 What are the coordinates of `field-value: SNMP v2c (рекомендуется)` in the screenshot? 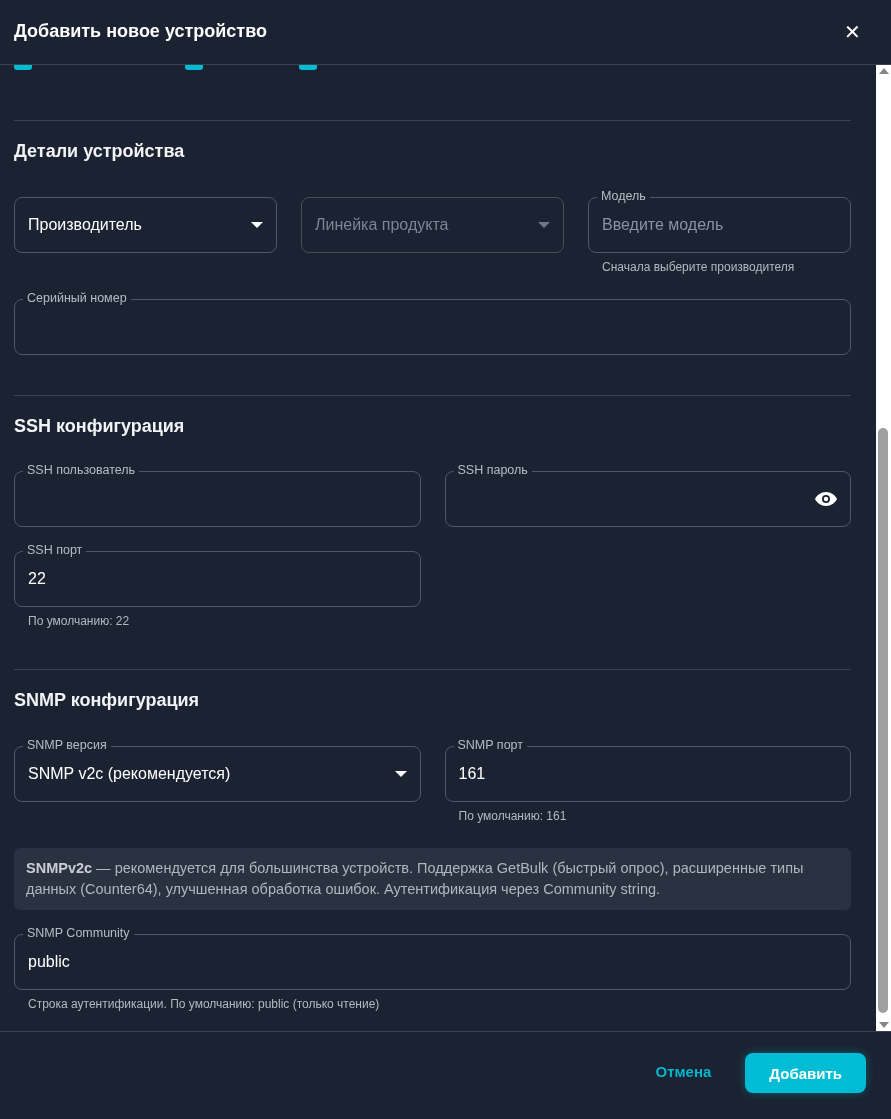 It's located at (129, 773).